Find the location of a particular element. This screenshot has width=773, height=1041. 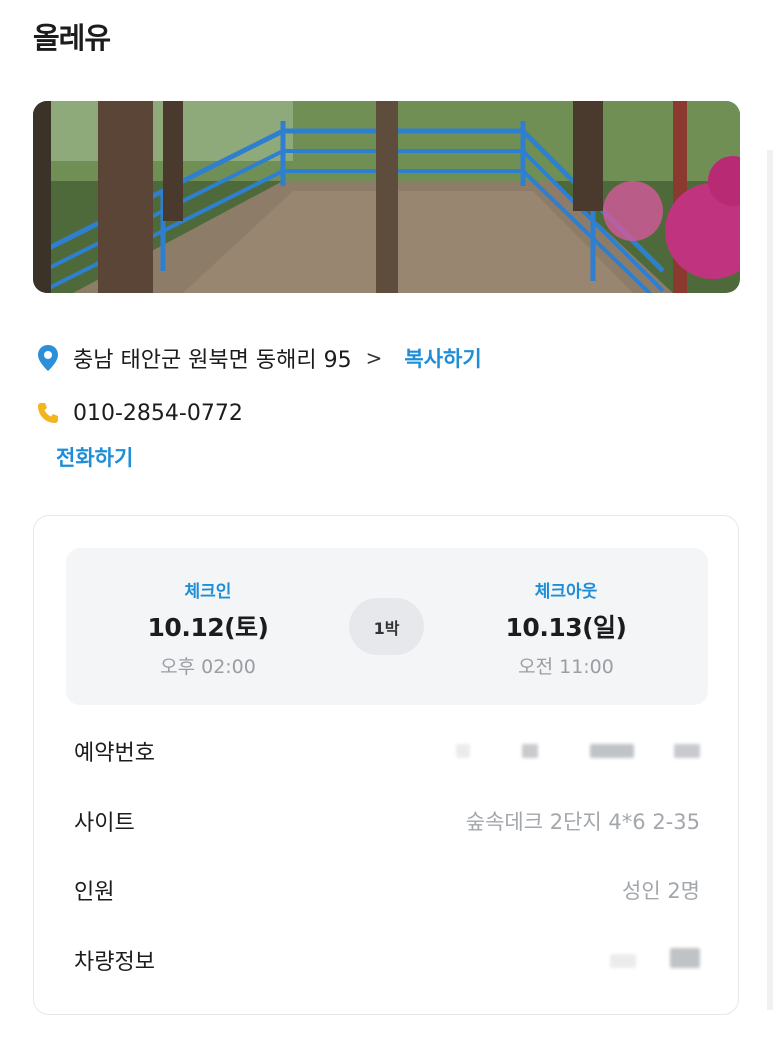

checkin-block: 체크인 10.12(토) 오후 02:00 is located at coordinates (208, 628).